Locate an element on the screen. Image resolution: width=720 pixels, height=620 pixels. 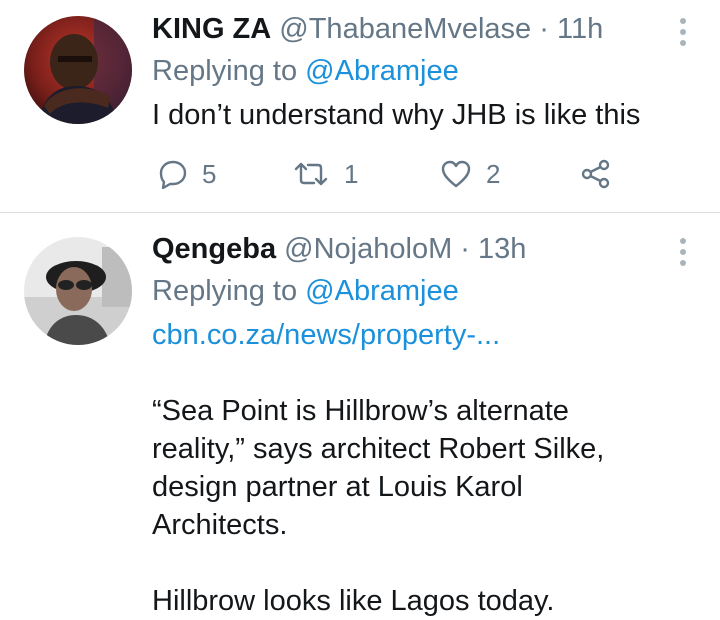
retweet-icon is located at coordinates (311, 174).